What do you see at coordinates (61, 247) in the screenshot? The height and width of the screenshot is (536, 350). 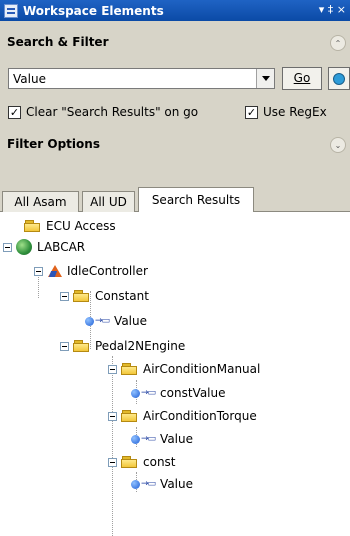 I see `tree-item-label: LABCAR` at bounding box center [61, 247].